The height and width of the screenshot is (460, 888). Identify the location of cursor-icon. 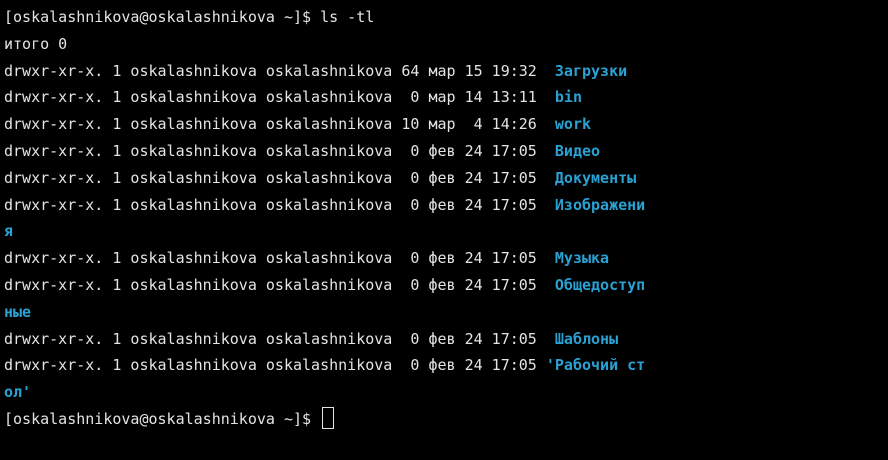
(328, 417).